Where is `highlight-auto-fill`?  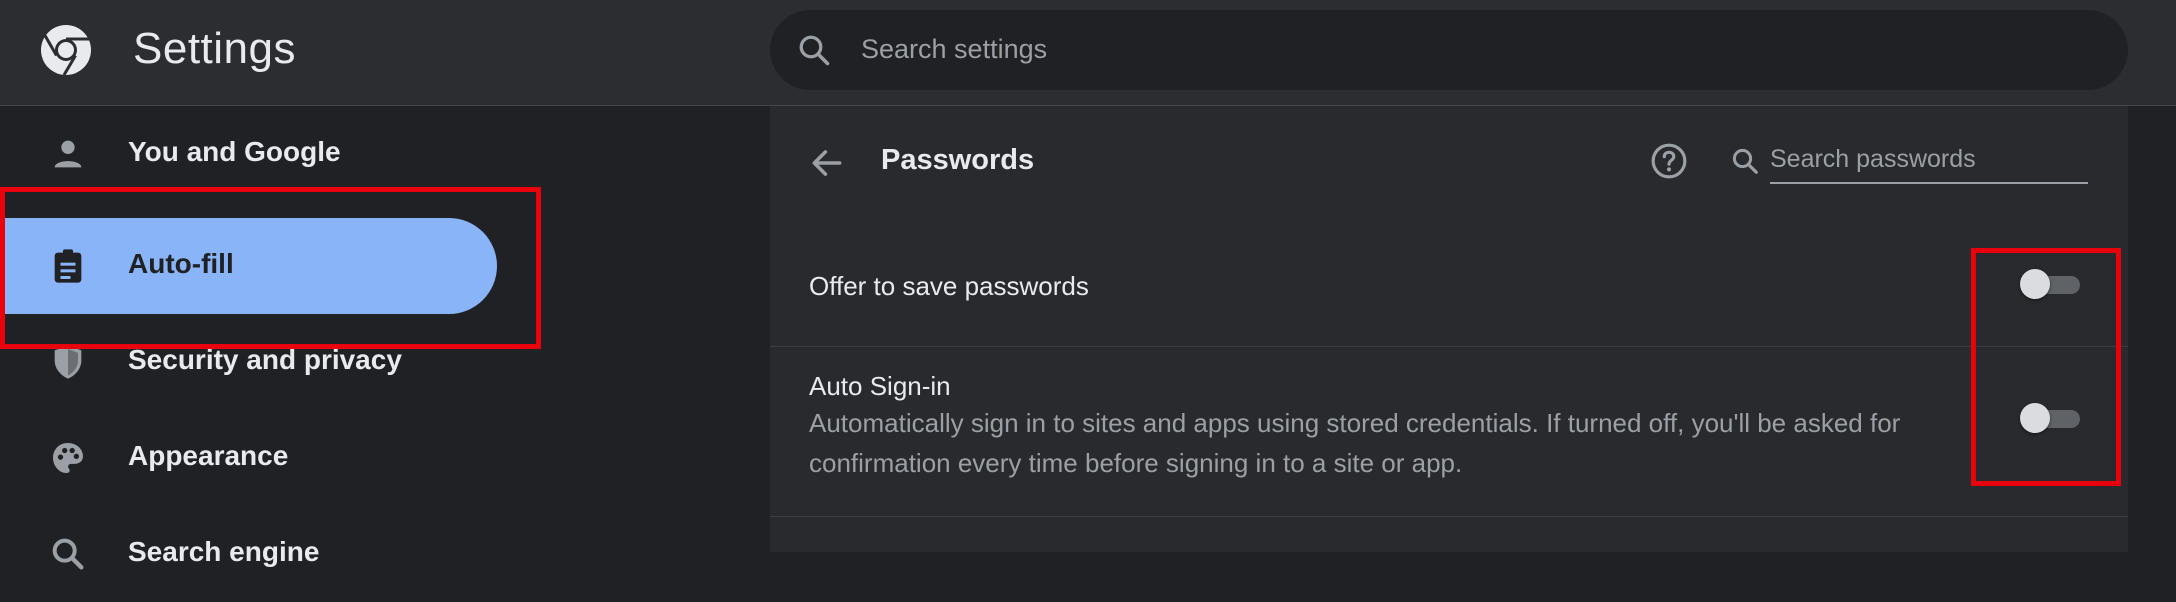 highlight-auto-fill is located at coordinates (270, 268).